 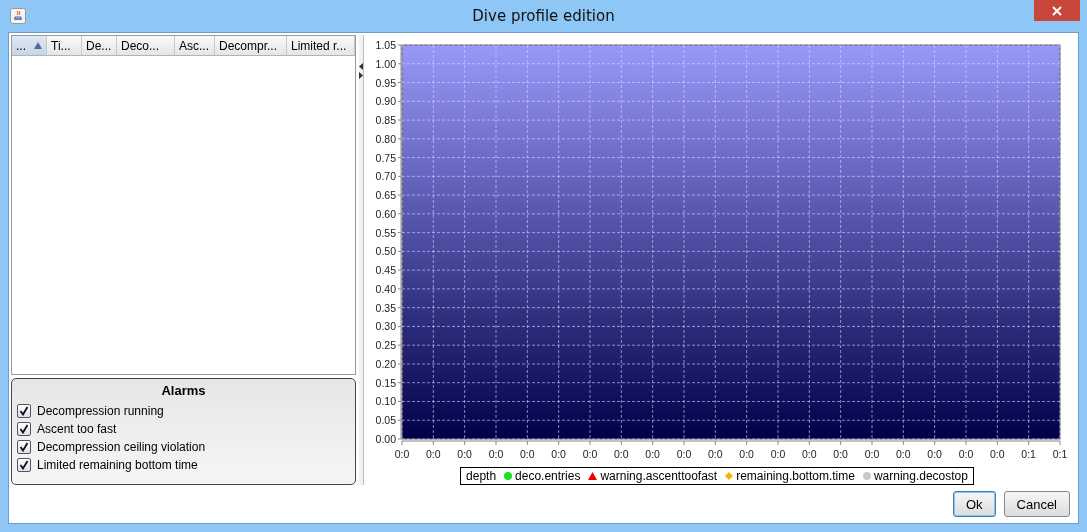 I want to click on legend-label: warning.decostop, so click(x=920, y=476).